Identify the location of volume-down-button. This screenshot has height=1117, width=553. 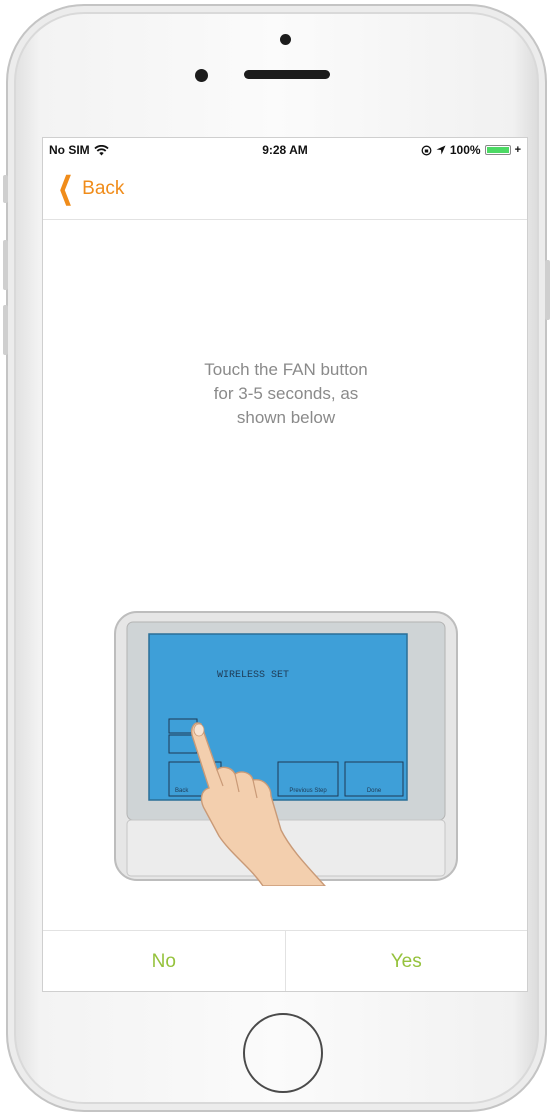
(5, 330).